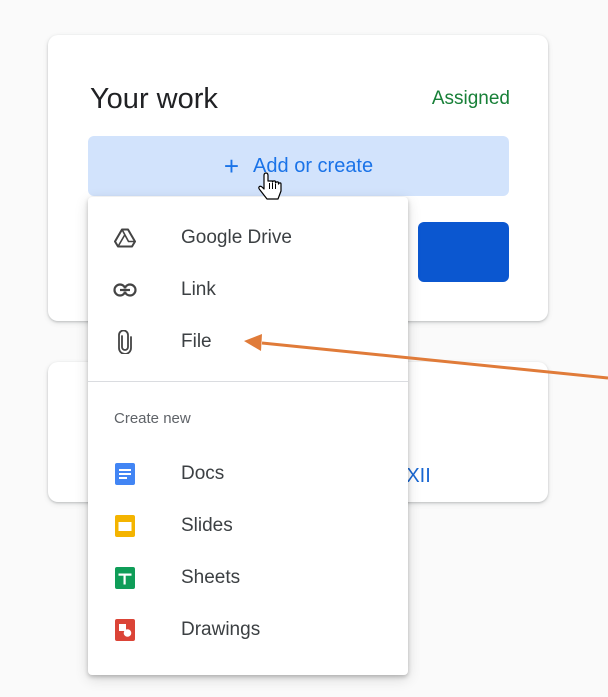  Describe the element at coordinates (248, 381) in the screenshot. I see `menu-divider` at that location.